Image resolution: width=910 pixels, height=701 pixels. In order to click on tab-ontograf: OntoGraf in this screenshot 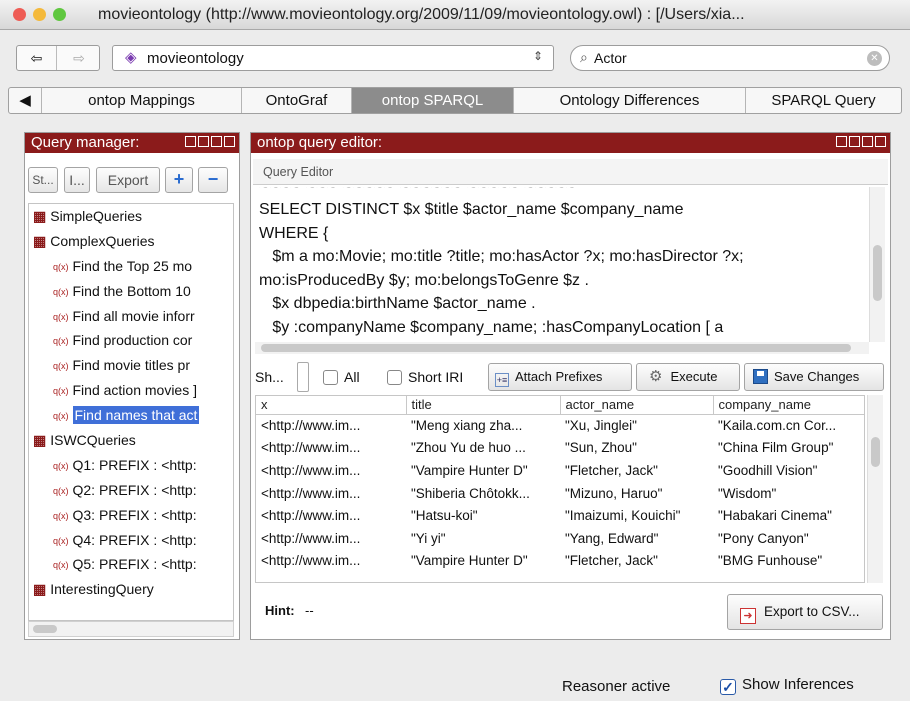, I will do `click(296, 100)`.